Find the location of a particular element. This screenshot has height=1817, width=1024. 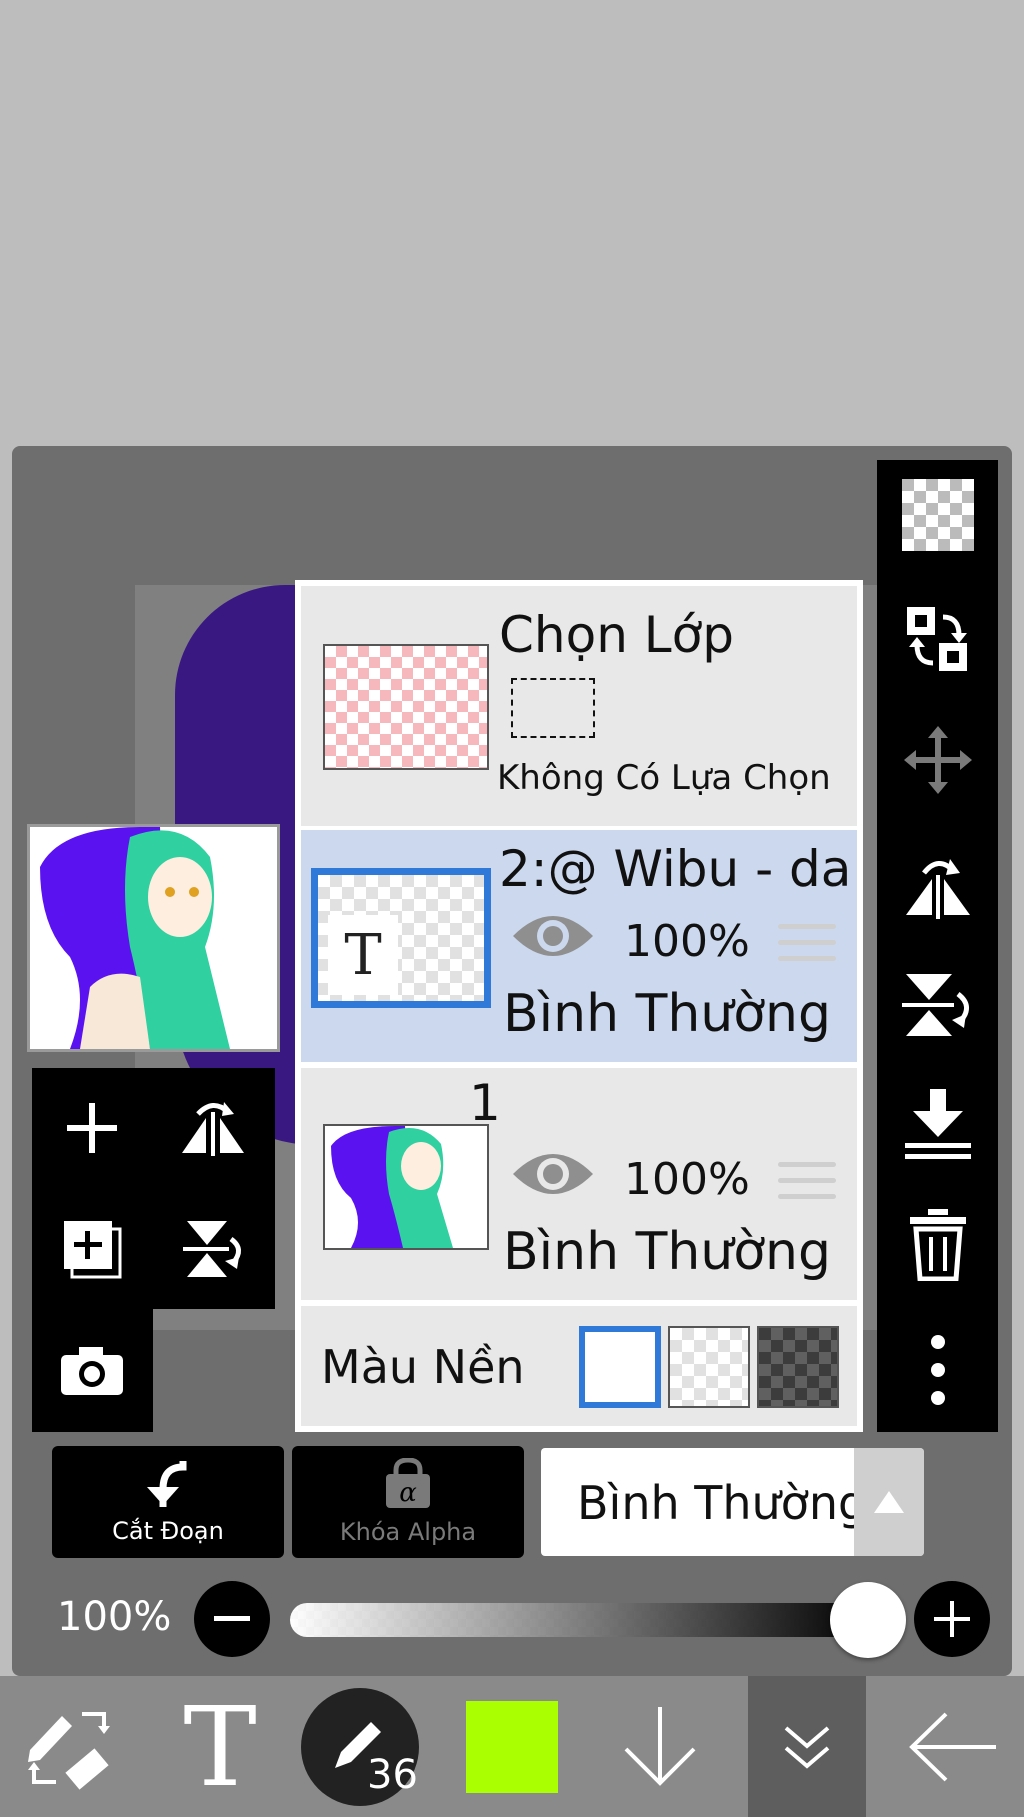

camera-icon is located at coordinates (92, 1371).